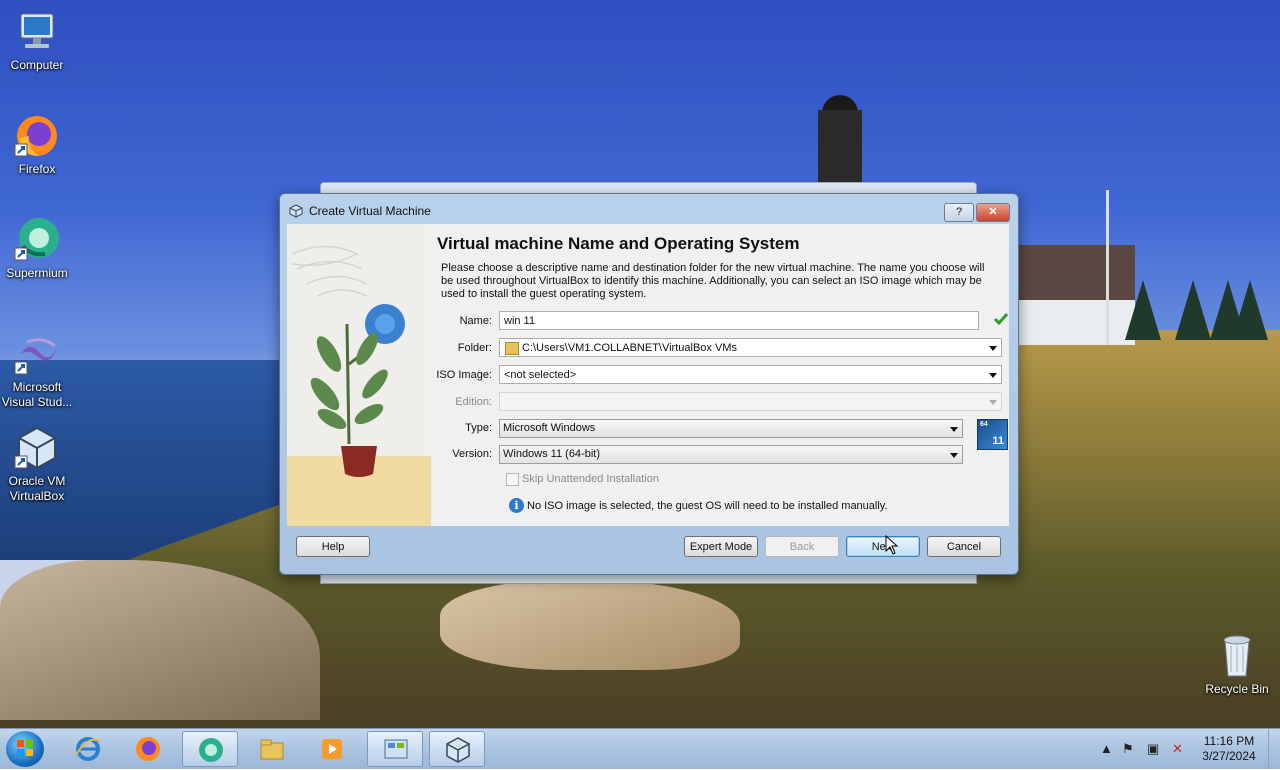  I want to click on iso-label: ISO Image:, so click(464, 375).